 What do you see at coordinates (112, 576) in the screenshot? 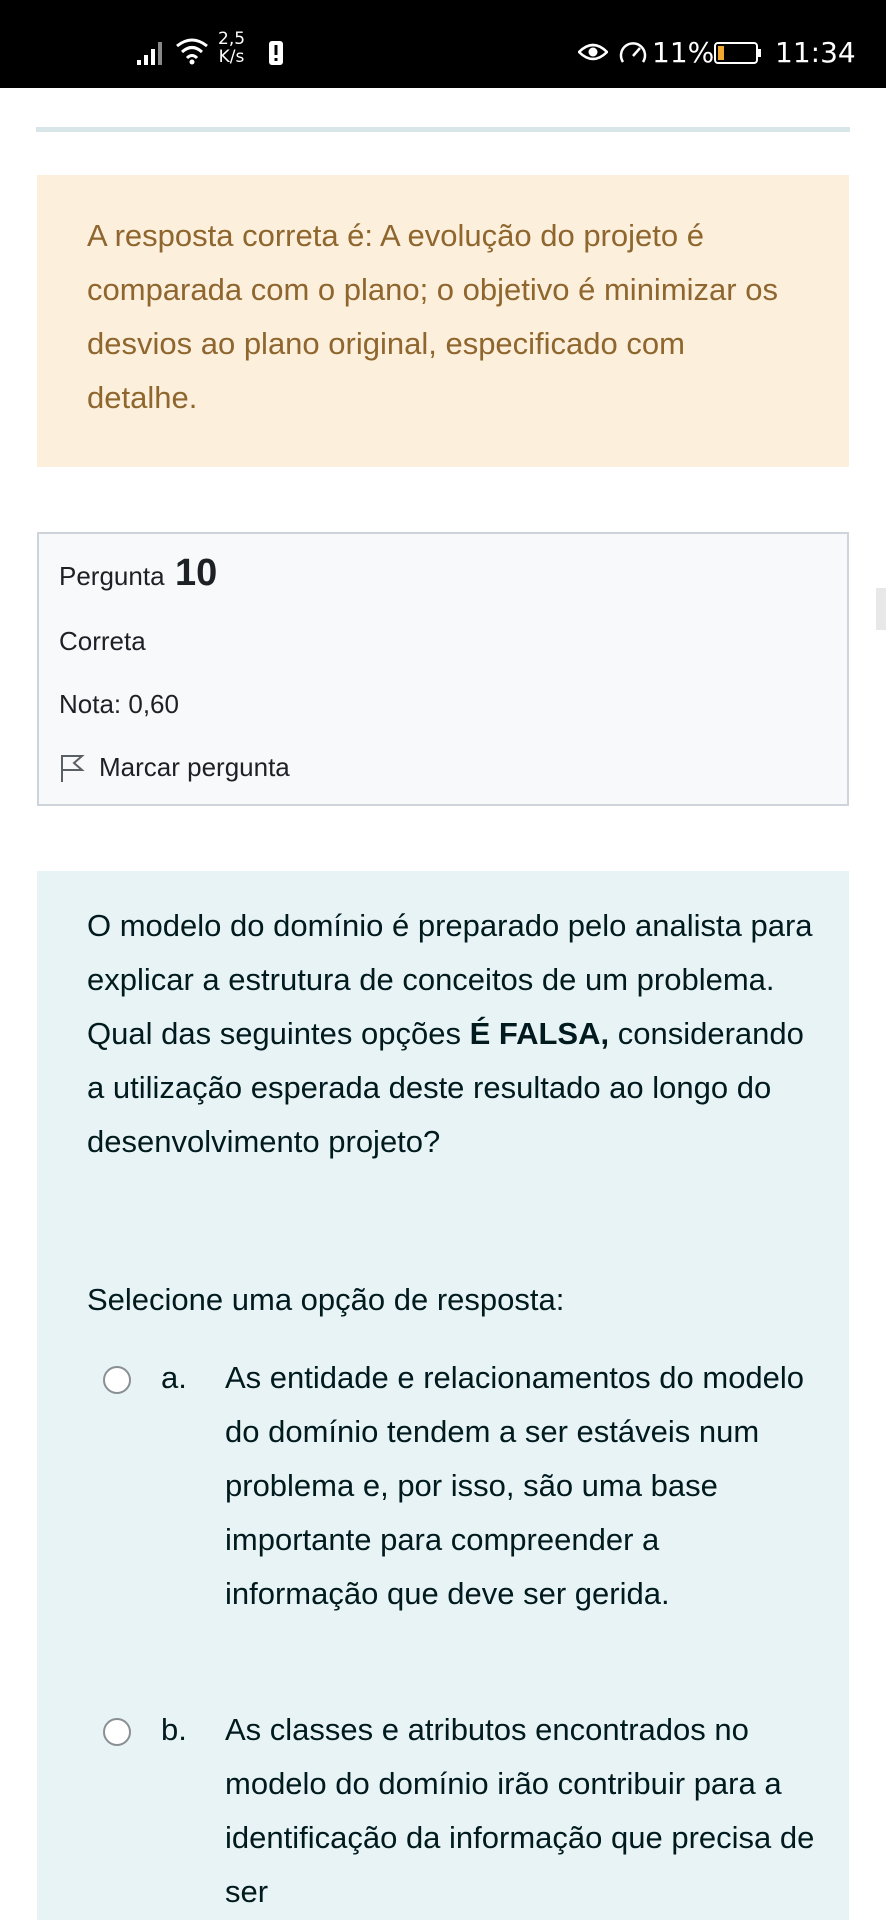
I see `question-label: Pergunta` at bounding box center [112, 576].